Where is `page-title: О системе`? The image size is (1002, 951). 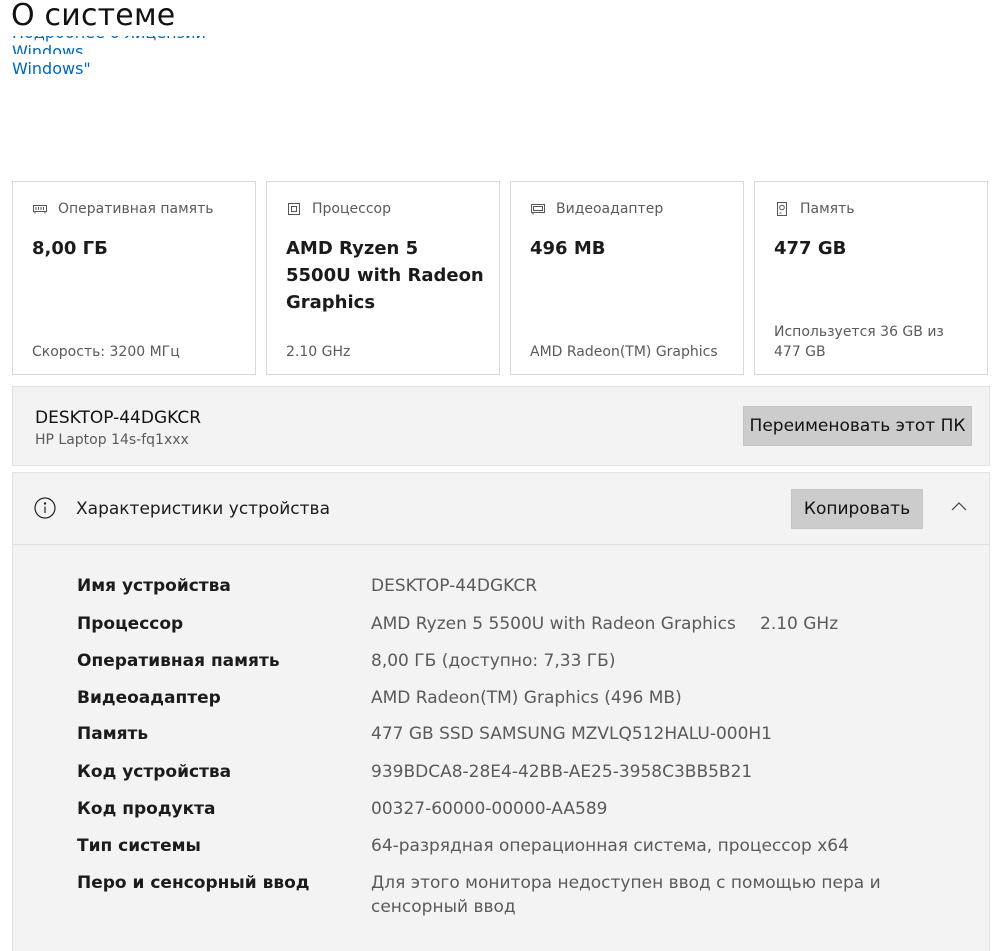 page-title: О системе is located at coordinates (93, 16).